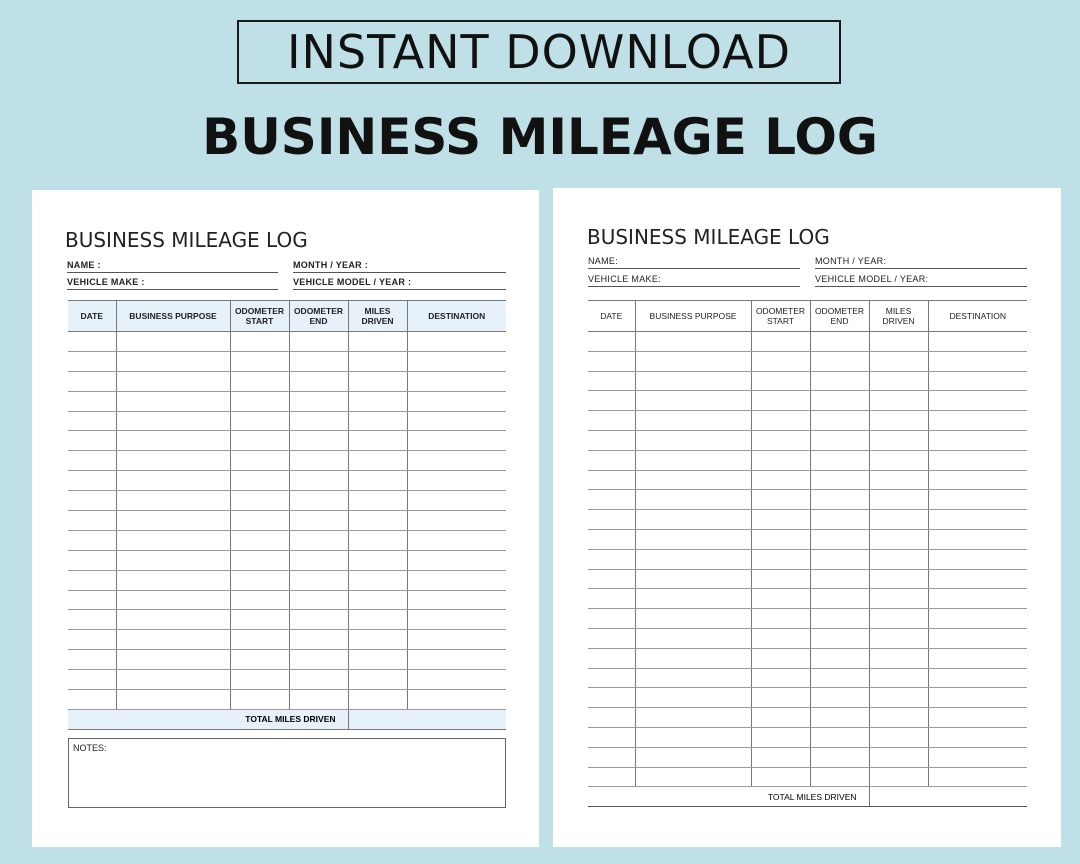 This screenshot has height=864, width=1080. I want to click on total-miles-value, so click(426, 719).